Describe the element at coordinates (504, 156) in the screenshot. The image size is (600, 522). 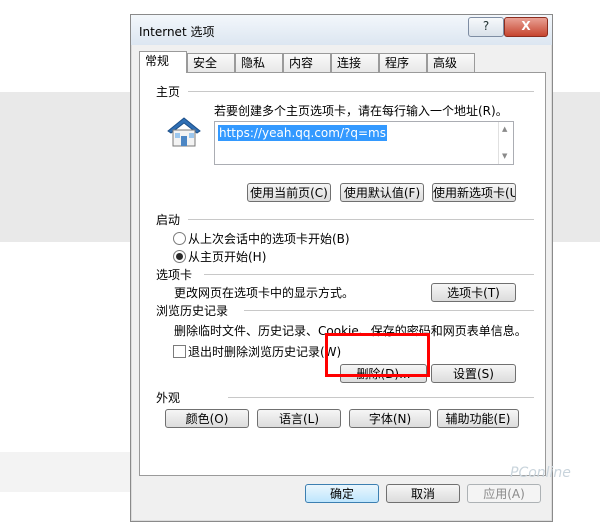
I see `scroll-down-arrow-icon: ▼` at that location.